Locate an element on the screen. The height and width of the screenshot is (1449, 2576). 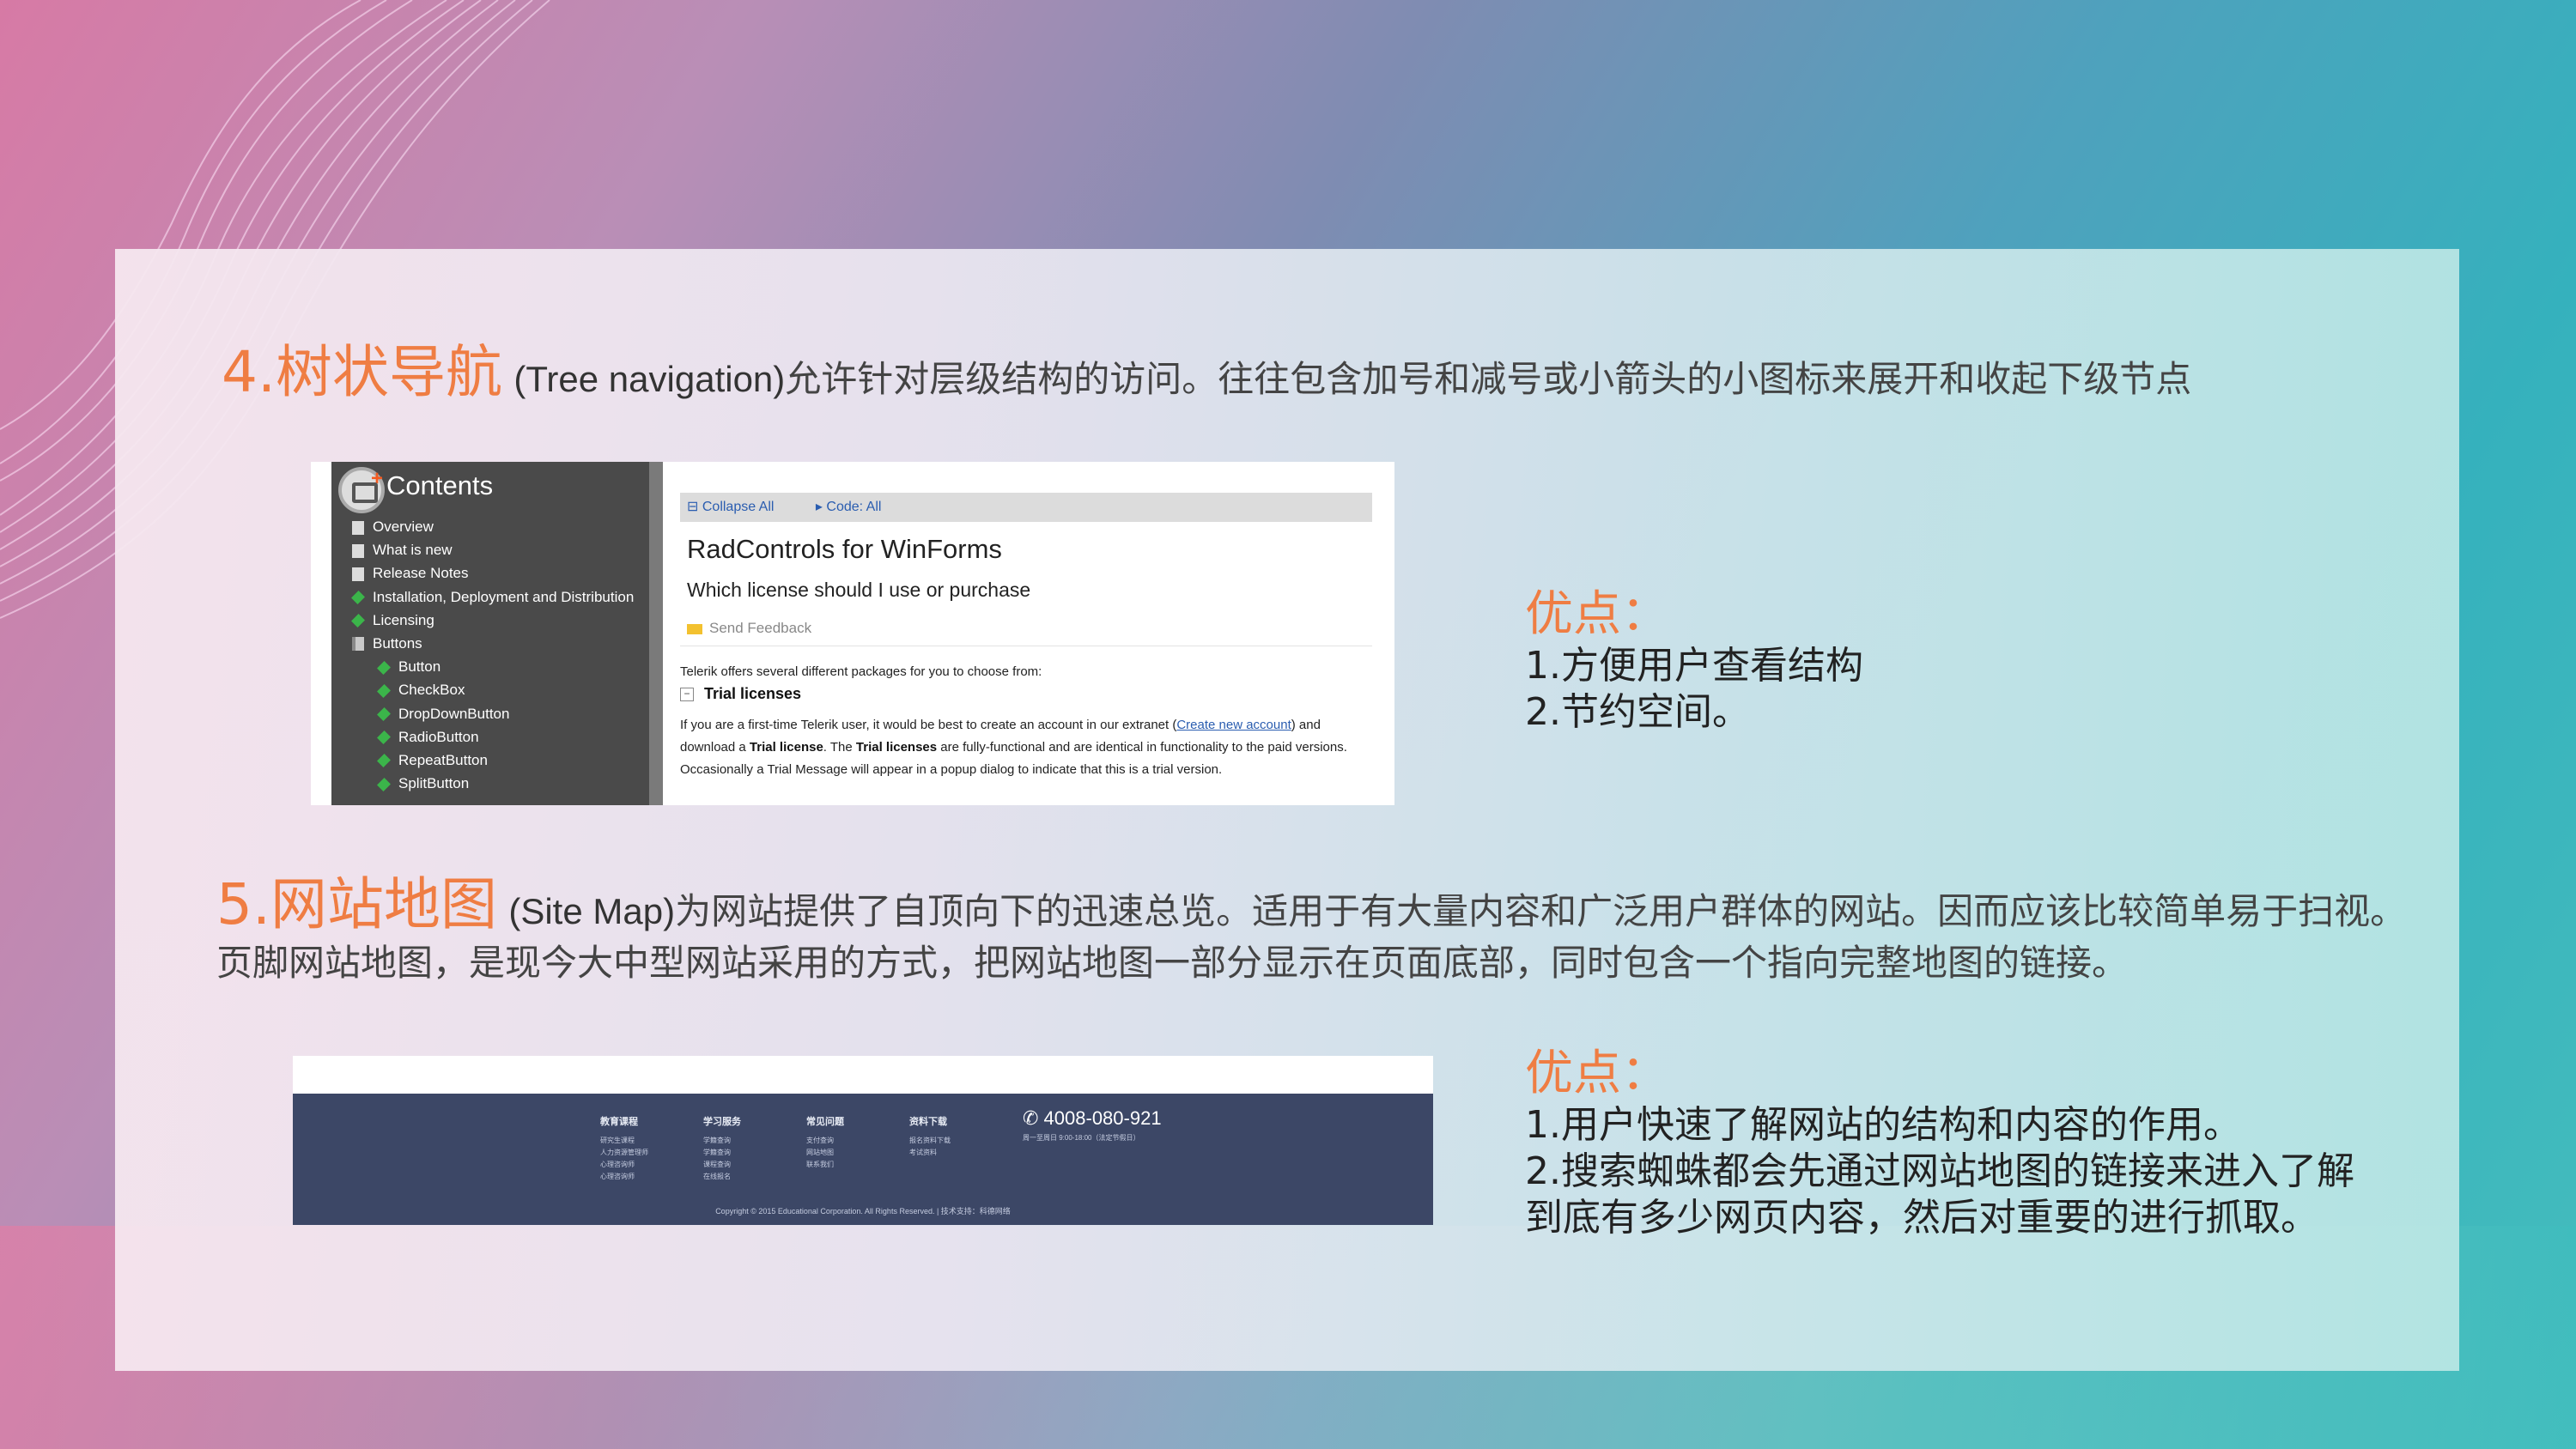
footer-column-heading: 教育课程 is located at coordinates (619, 1122).